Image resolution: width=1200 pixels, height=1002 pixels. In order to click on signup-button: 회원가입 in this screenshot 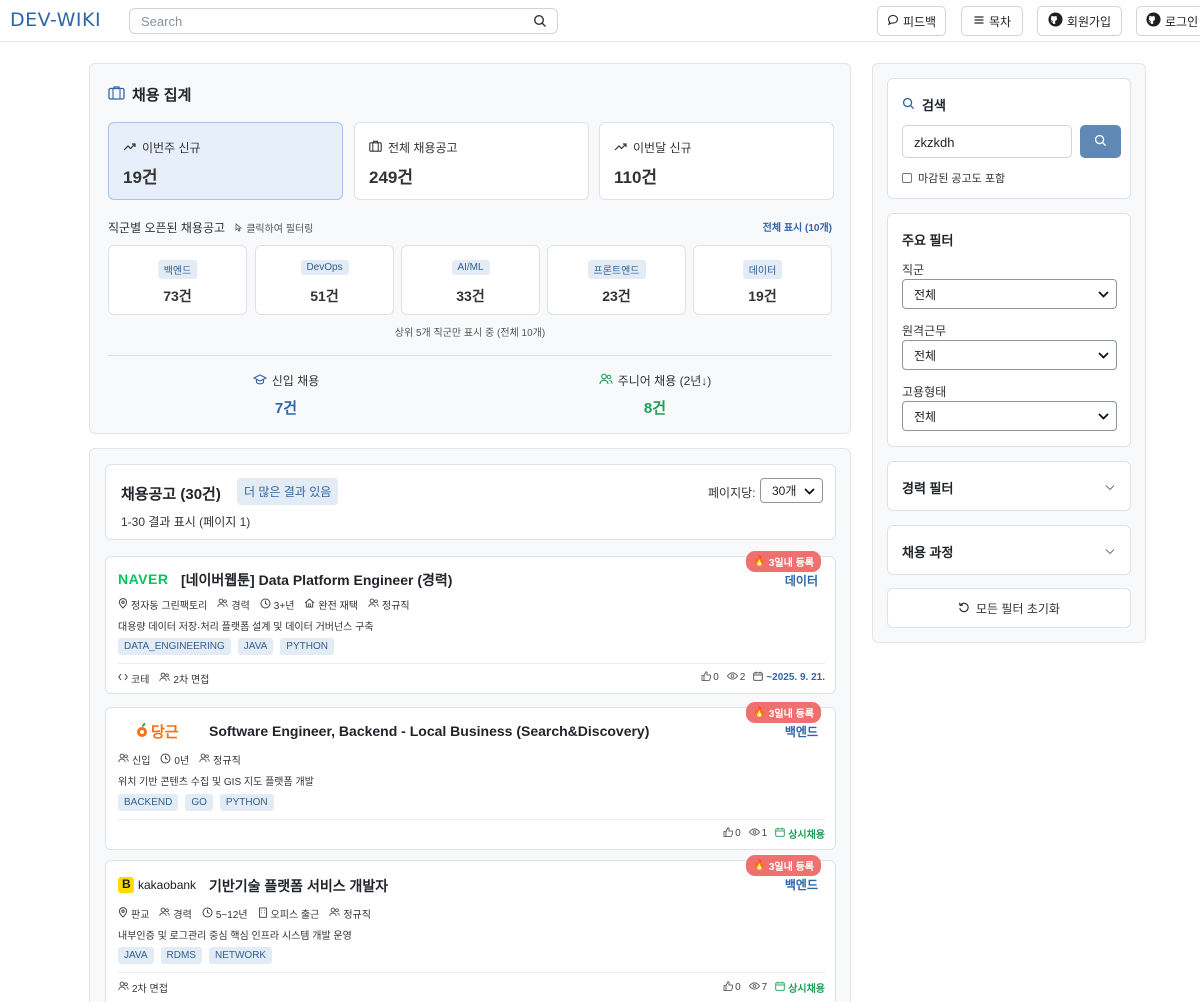, I will do `click(1079, 21)`.